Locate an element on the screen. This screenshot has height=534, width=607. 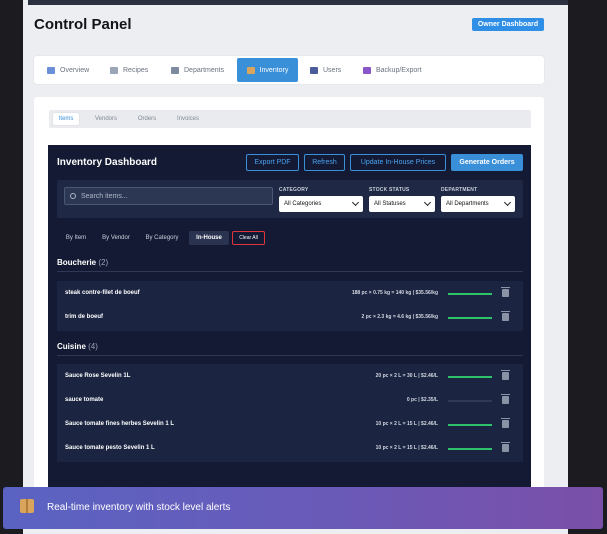
tab-label: Departments is located at coordinates (204, 70).